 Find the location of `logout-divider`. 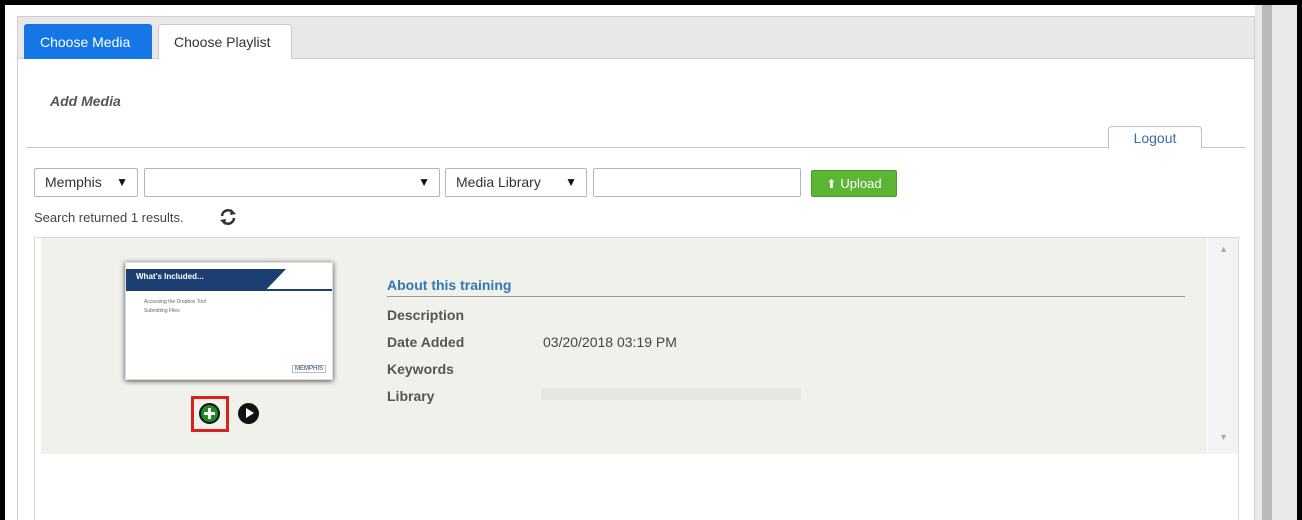

logout-divider is located at coordinates (636, 147).